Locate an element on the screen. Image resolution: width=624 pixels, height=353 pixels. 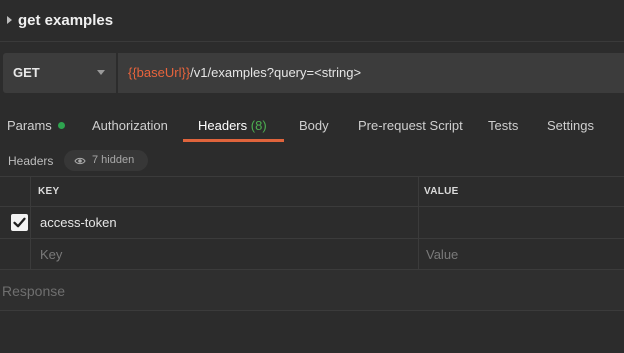
tab-body-label: Body is located at coordinates (314, 125).